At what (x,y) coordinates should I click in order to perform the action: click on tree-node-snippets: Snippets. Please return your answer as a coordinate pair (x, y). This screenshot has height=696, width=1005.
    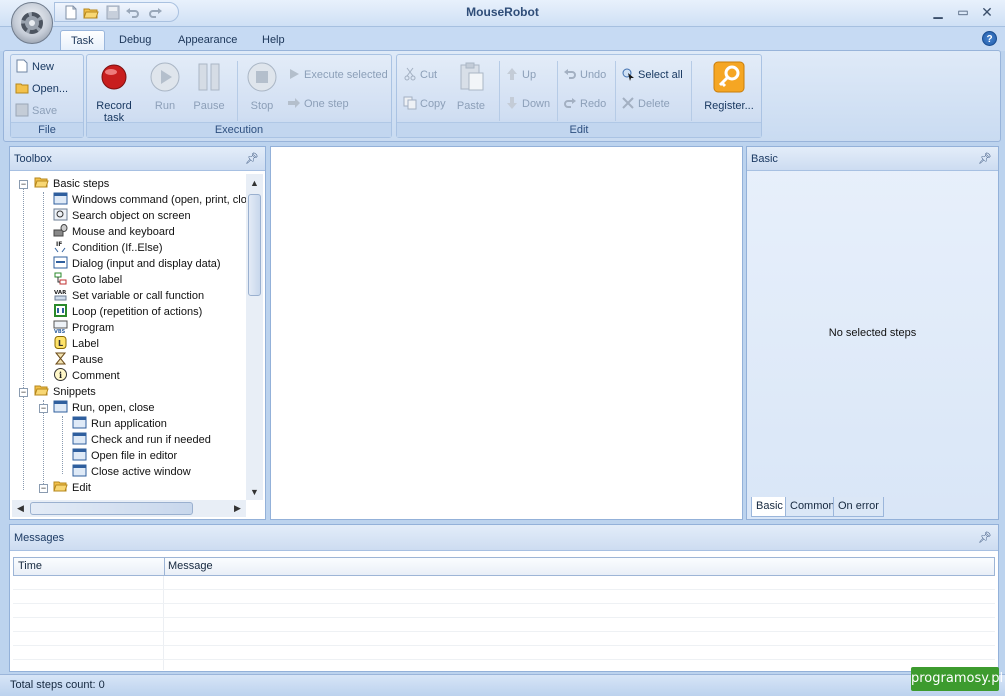
    Looking at the image, I should click on (65, 392).